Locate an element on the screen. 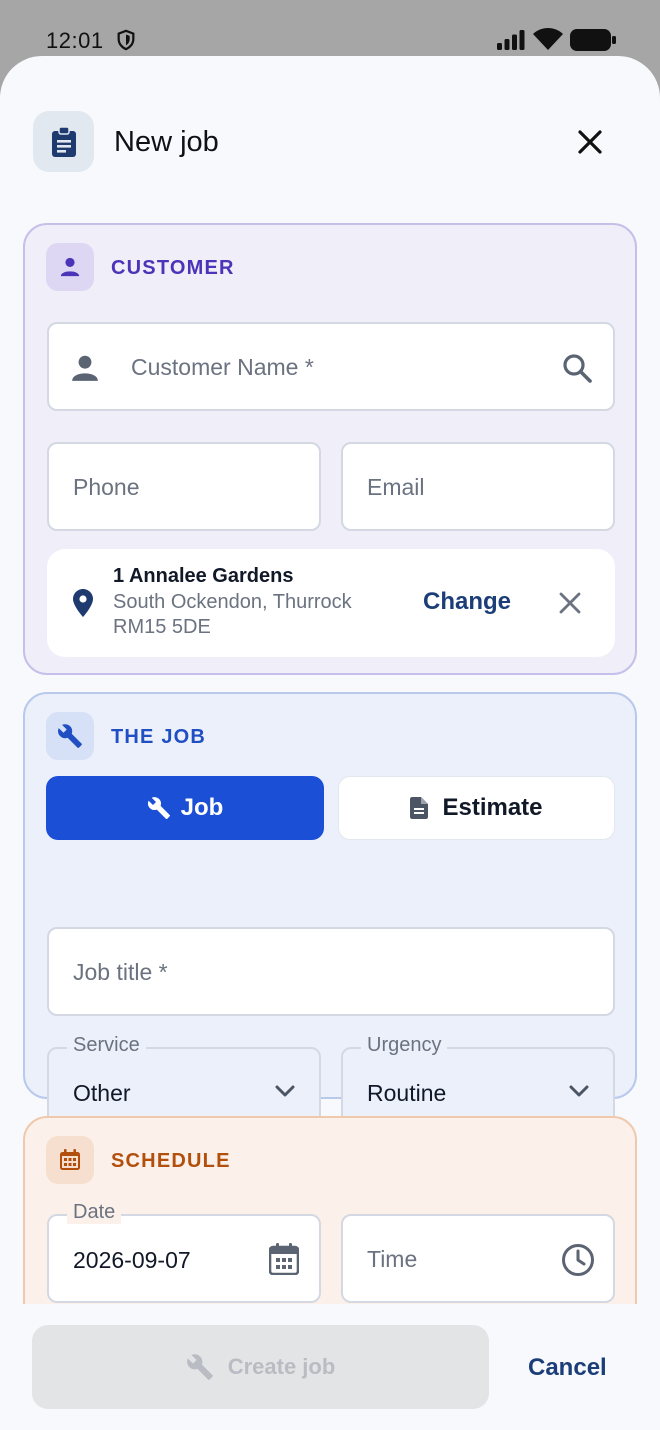 The width and height of the screenshot is (660, 1430). time-input: Time is located at coordinates (478, 1258).